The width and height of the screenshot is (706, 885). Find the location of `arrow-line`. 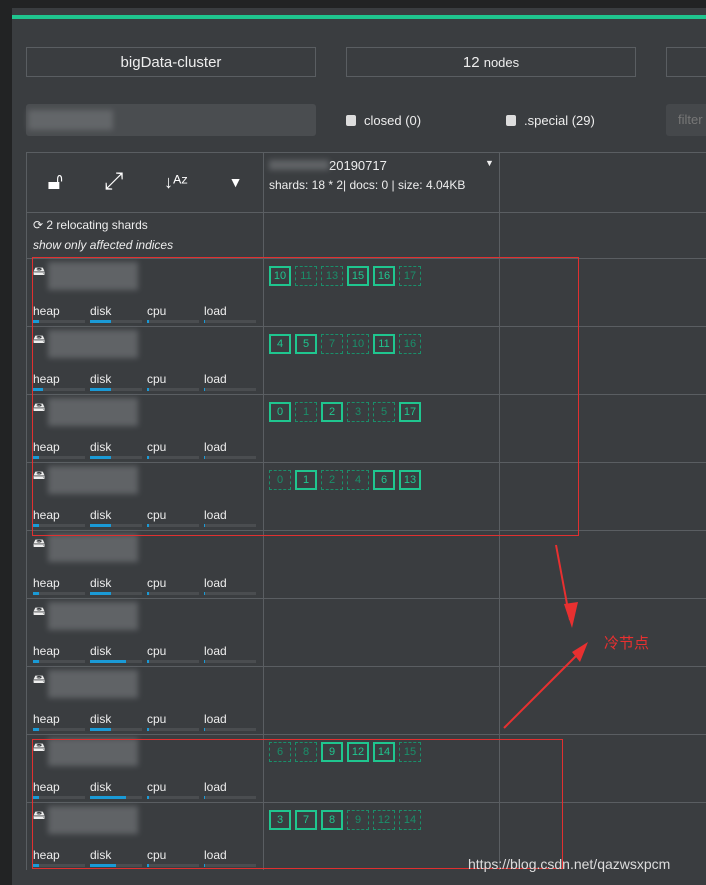

arrow-line is located at coordinates (542, 690).